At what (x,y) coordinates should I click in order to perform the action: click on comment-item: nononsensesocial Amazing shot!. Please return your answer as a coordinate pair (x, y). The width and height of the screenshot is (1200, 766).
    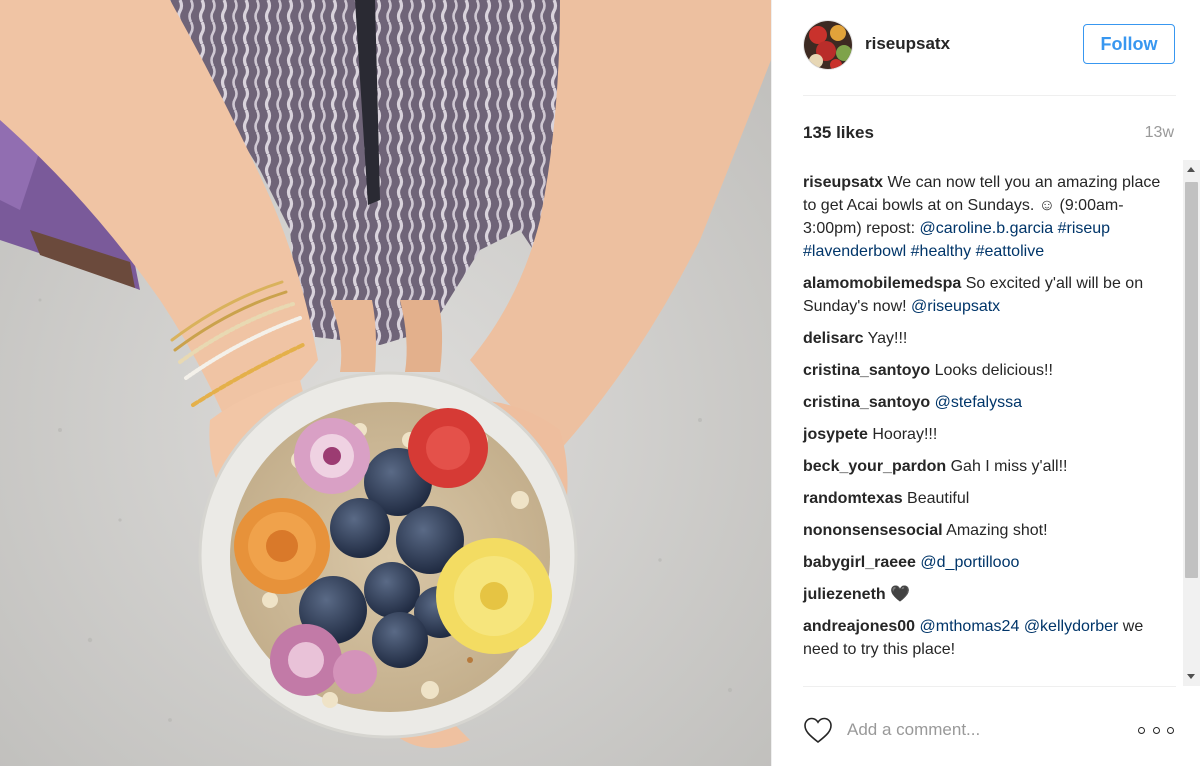
    Looking at the image, I should click on (988, 530).